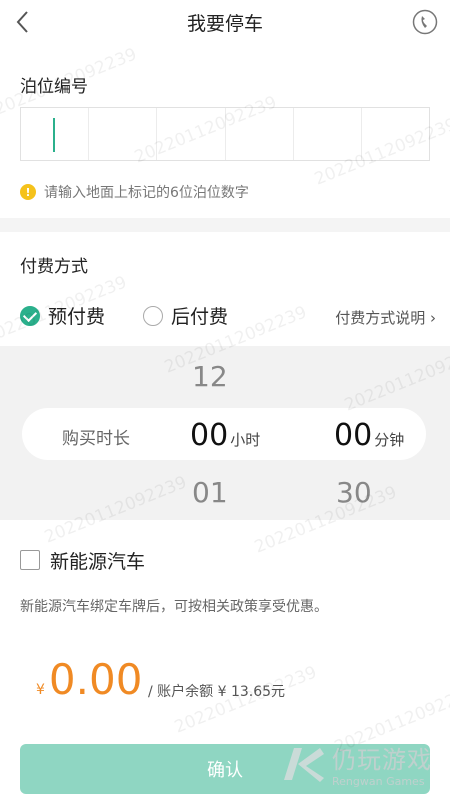 This screenshot has height=800, width=450. I want to click on amount-value: 0.00, so click(95, 679).